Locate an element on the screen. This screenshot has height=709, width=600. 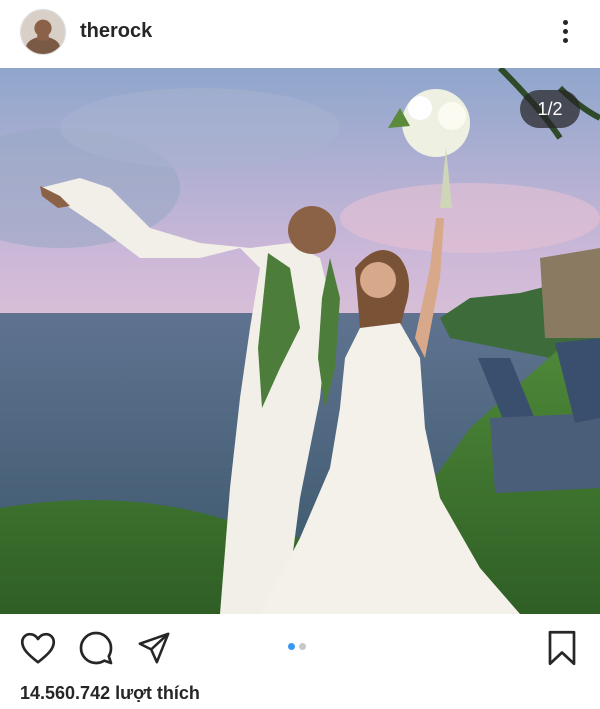
likes-count: 14.560.742 lượt thích is located at coordinates (110, 693).